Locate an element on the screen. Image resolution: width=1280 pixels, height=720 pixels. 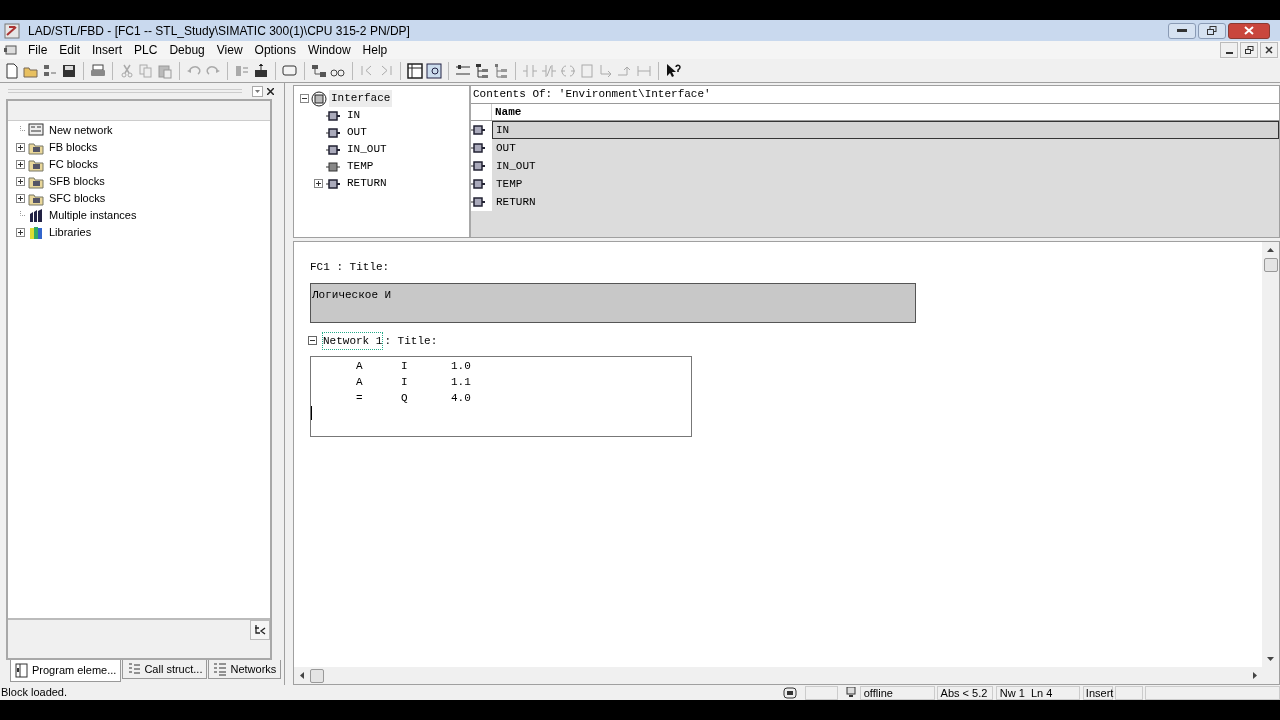
tree-item: IN_OUT is located at coordinates (367, 149).